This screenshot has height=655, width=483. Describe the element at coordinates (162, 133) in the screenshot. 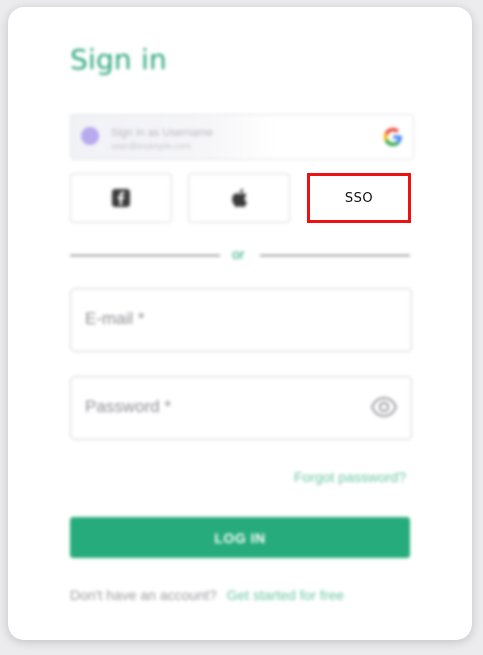

I see `google-account-name: Sign in as Username` at that location.